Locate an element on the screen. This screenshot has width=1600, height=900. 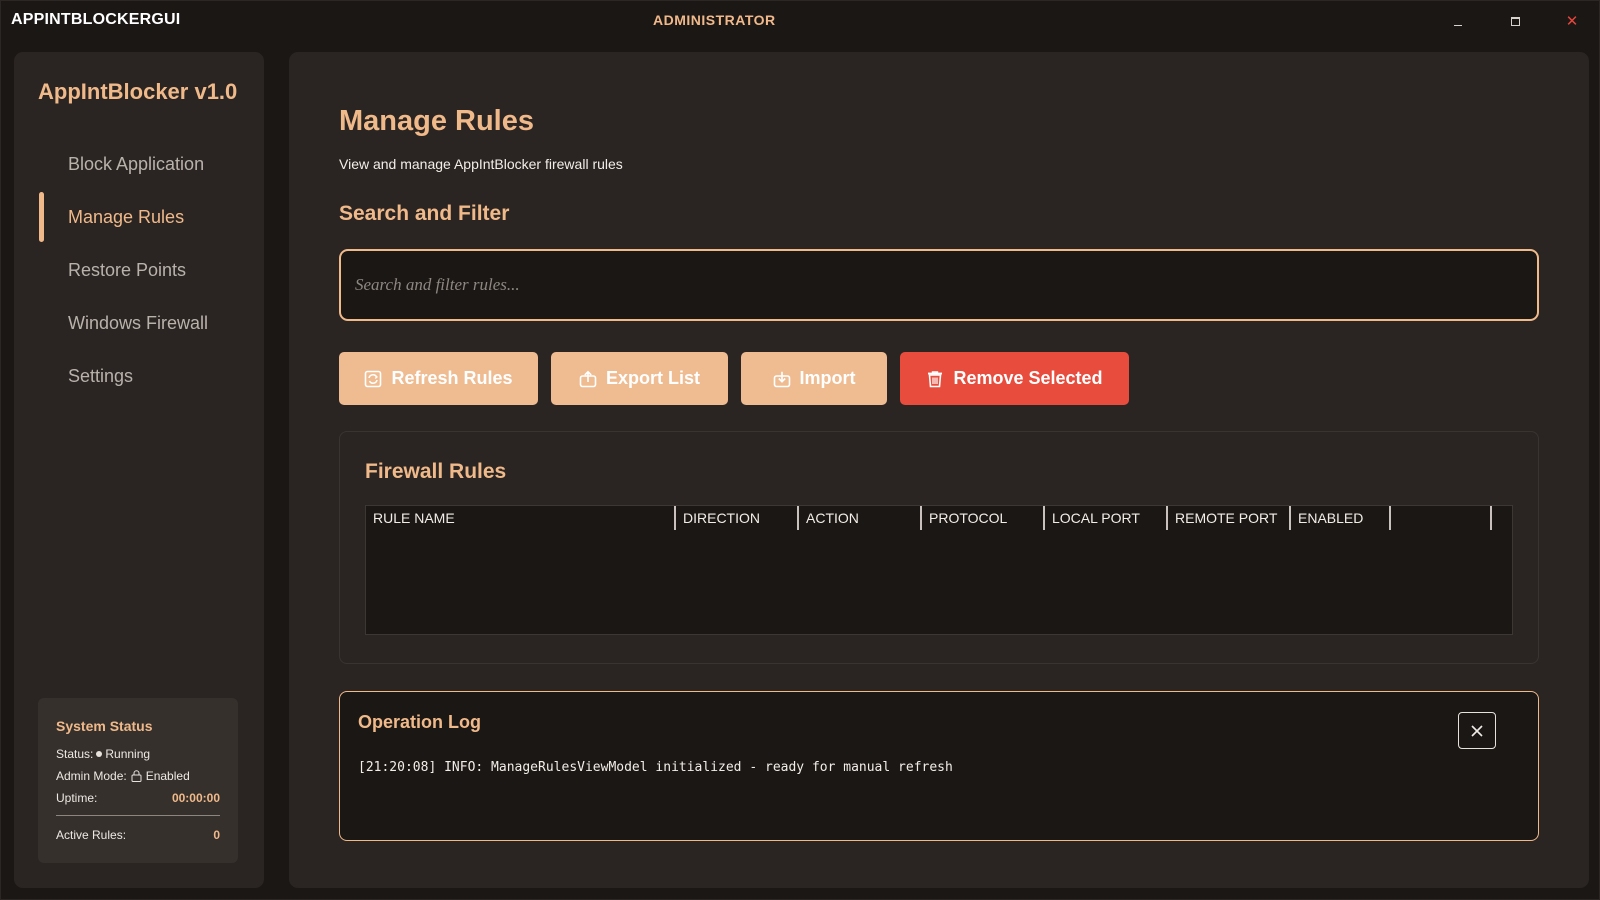
search-box is located at coordinates (939, 285).